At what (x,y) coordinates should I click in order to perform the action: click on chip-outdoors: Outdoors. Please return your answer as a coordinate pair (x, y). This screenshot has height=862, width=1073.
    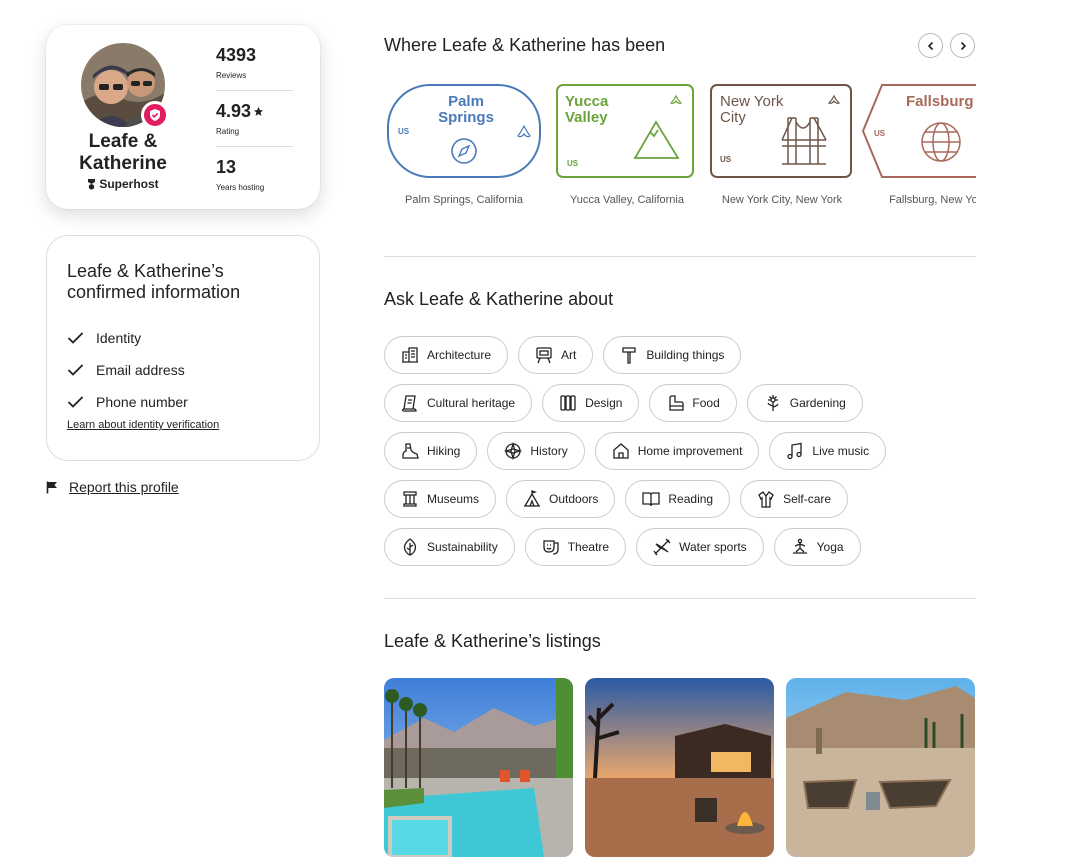
    Looking at the image, I should click on (561, 499).